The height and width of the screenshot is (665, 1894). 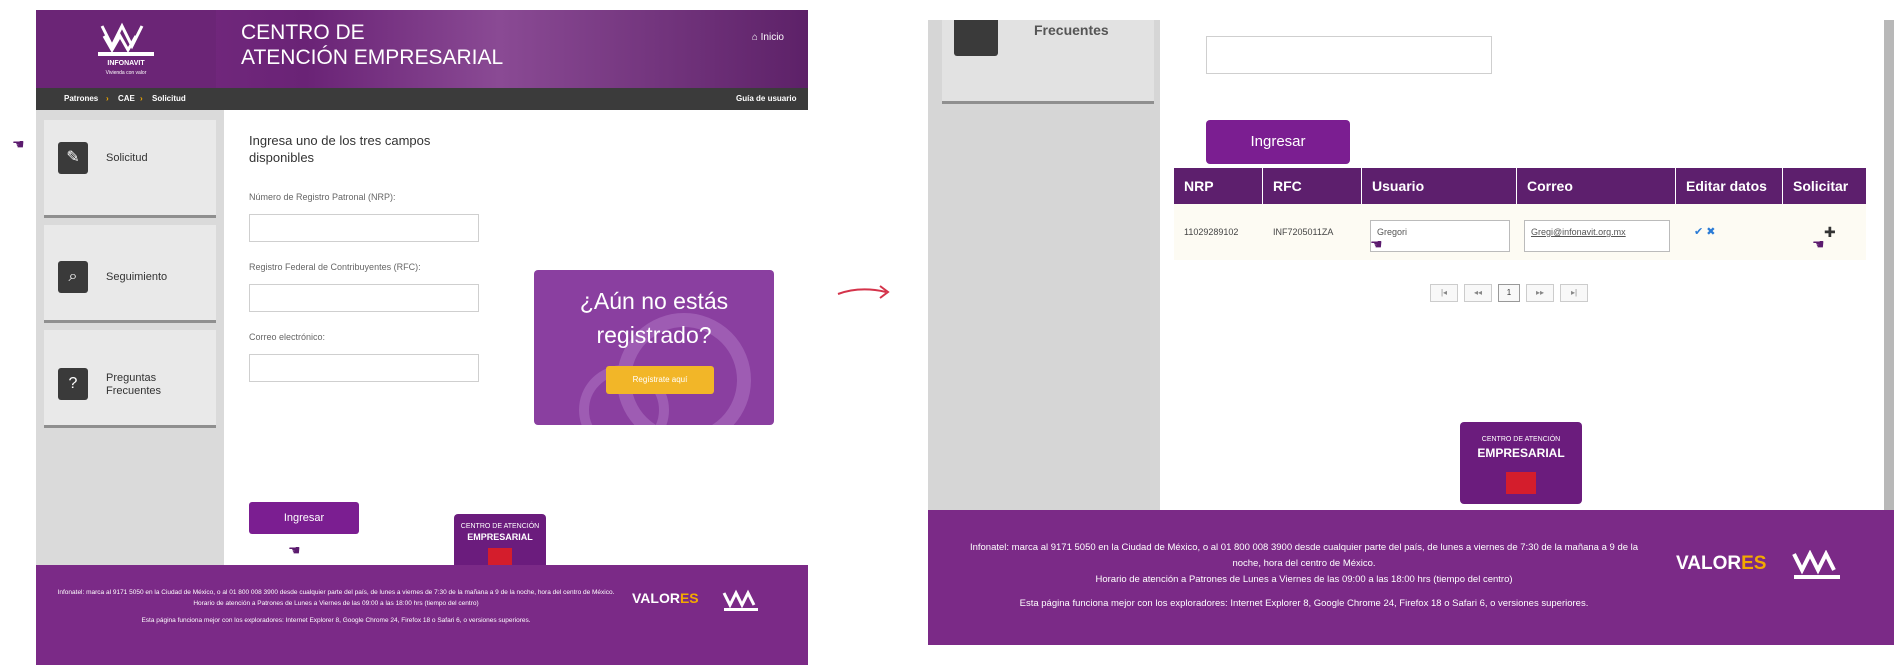 I want to click on search-input, so click(x=1349, y=55).